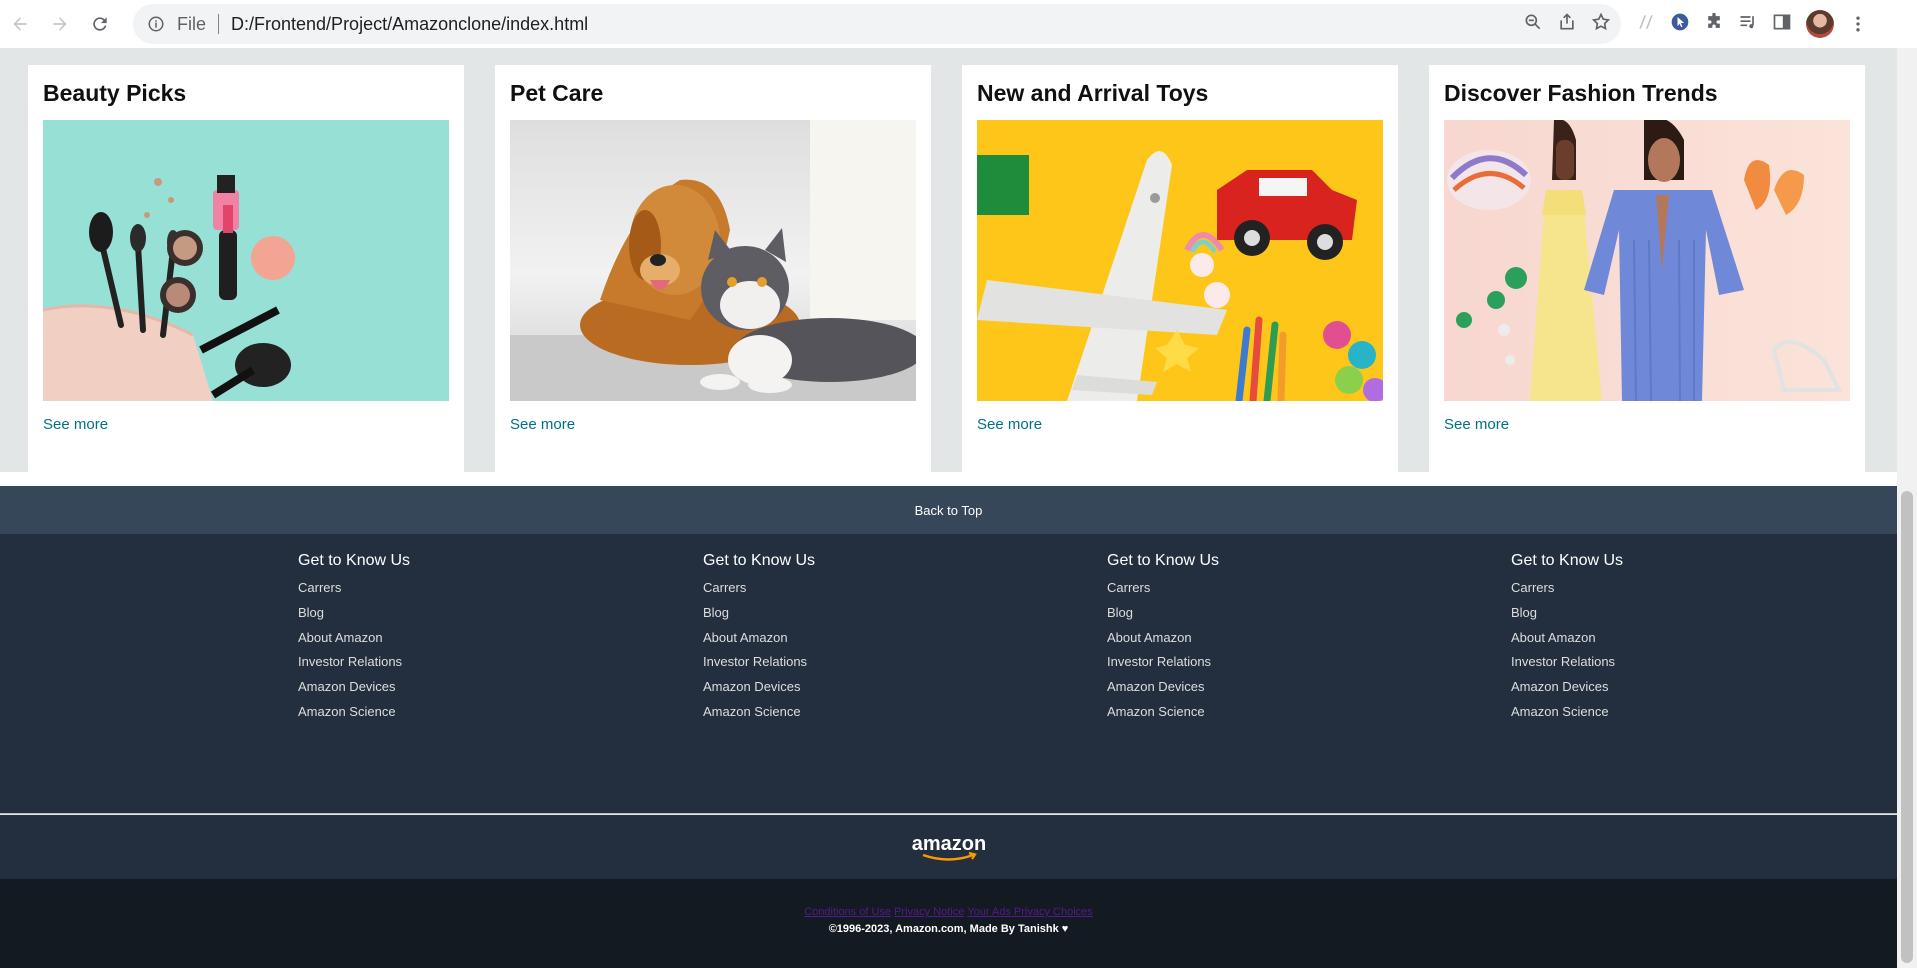 The width and height of the screenshot is (1917, 968). What do you see at coordinates (1567, 24) in the screenshot?
I see `share-icon` at bounding box center [1567, 24].